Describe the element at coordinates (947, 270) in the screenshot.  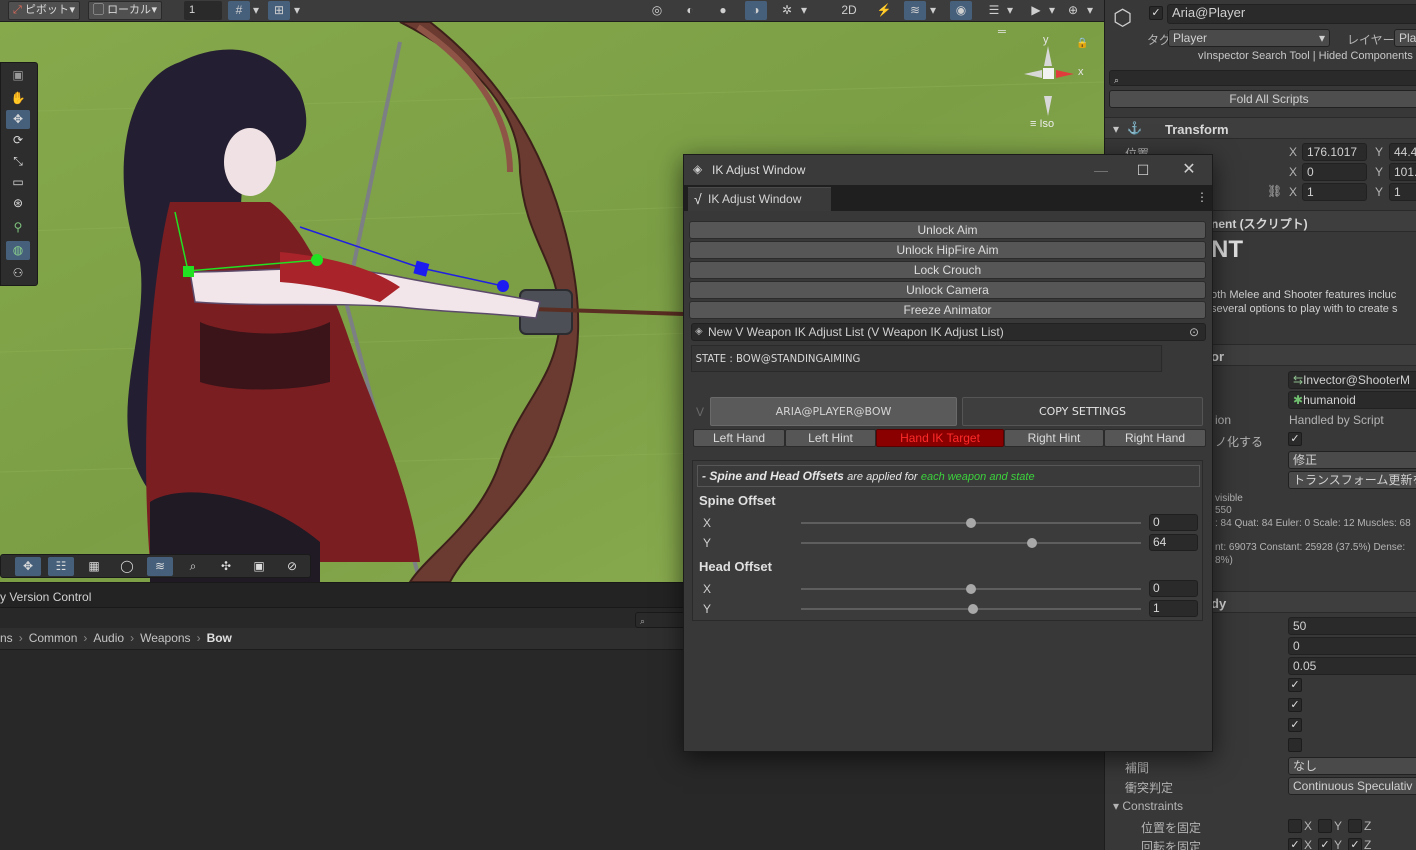
I see `lock-crouch-button: Lock Crouch` at that location.